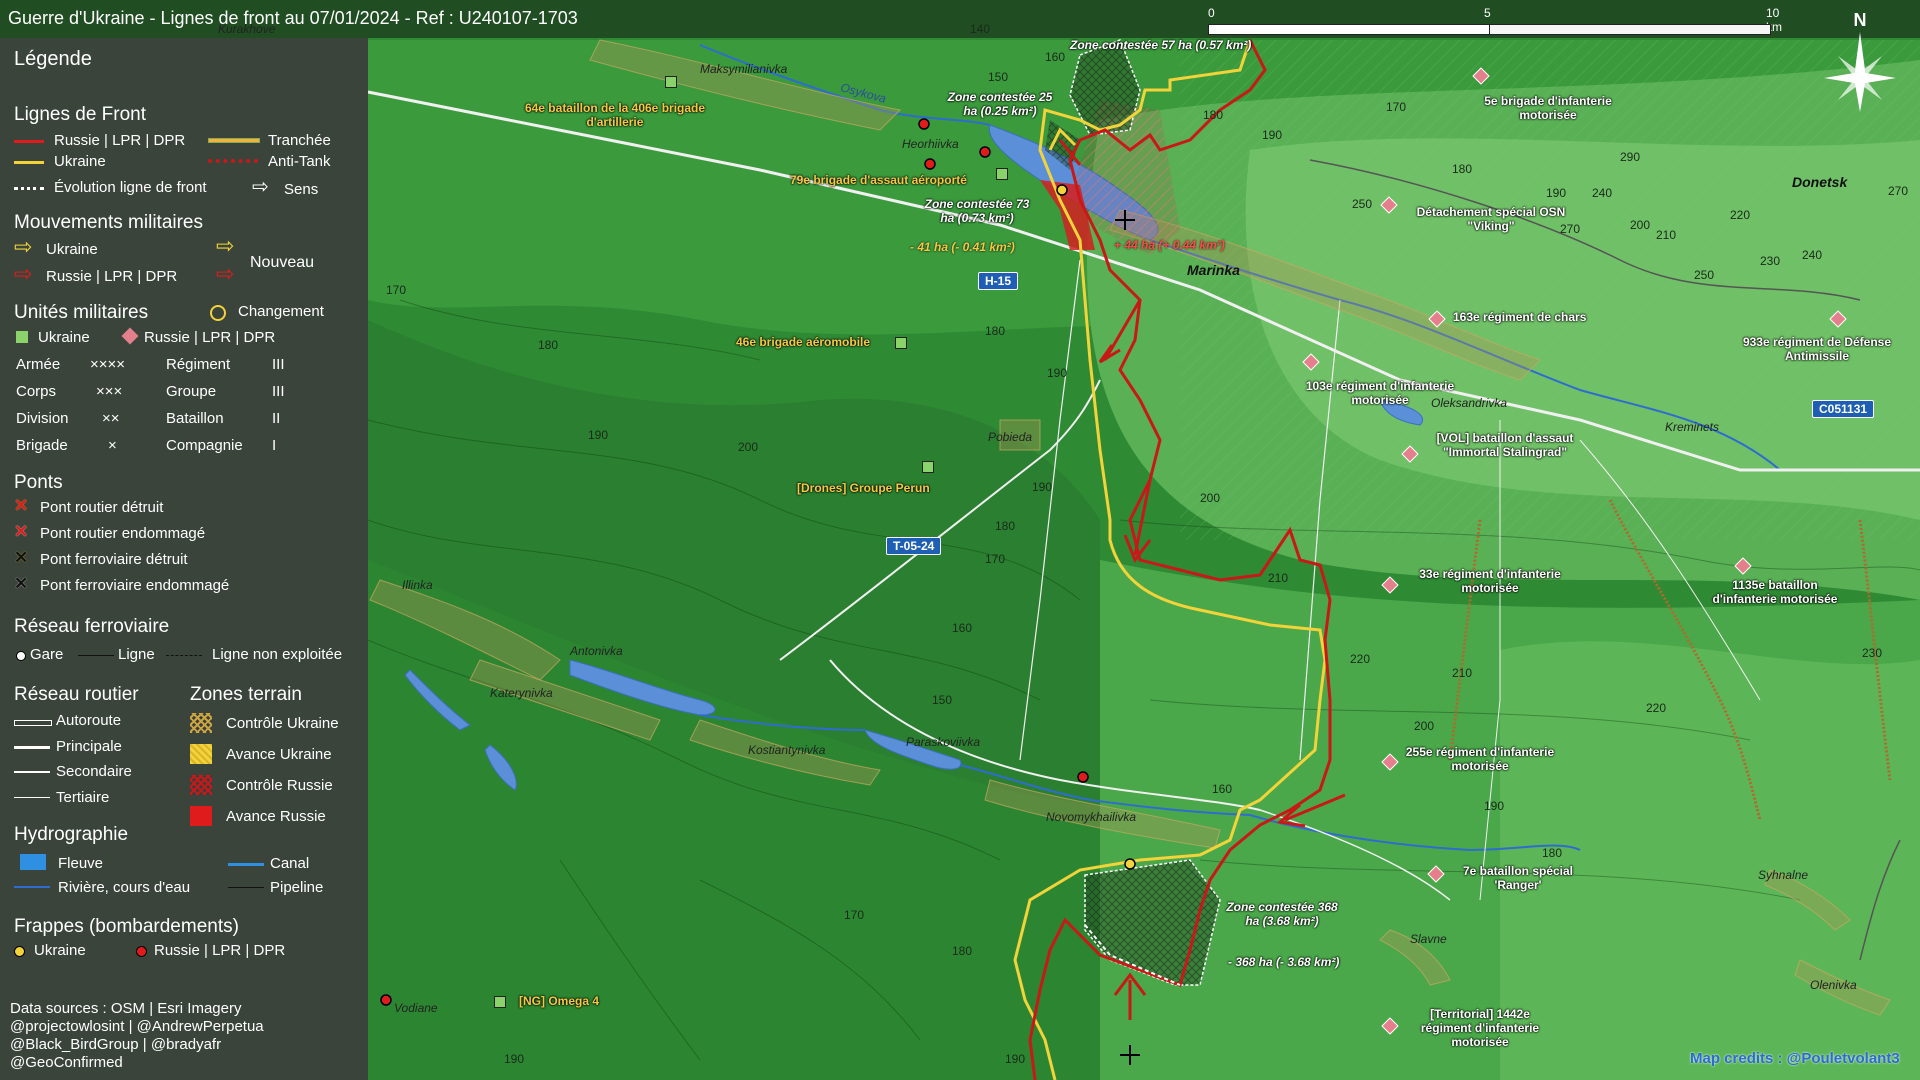 The width and height of the screenshot is (1920, 1080). Describe the element at coordinates (1666, 235) in the screenshot. I see `elevation-label: 210` at that location.